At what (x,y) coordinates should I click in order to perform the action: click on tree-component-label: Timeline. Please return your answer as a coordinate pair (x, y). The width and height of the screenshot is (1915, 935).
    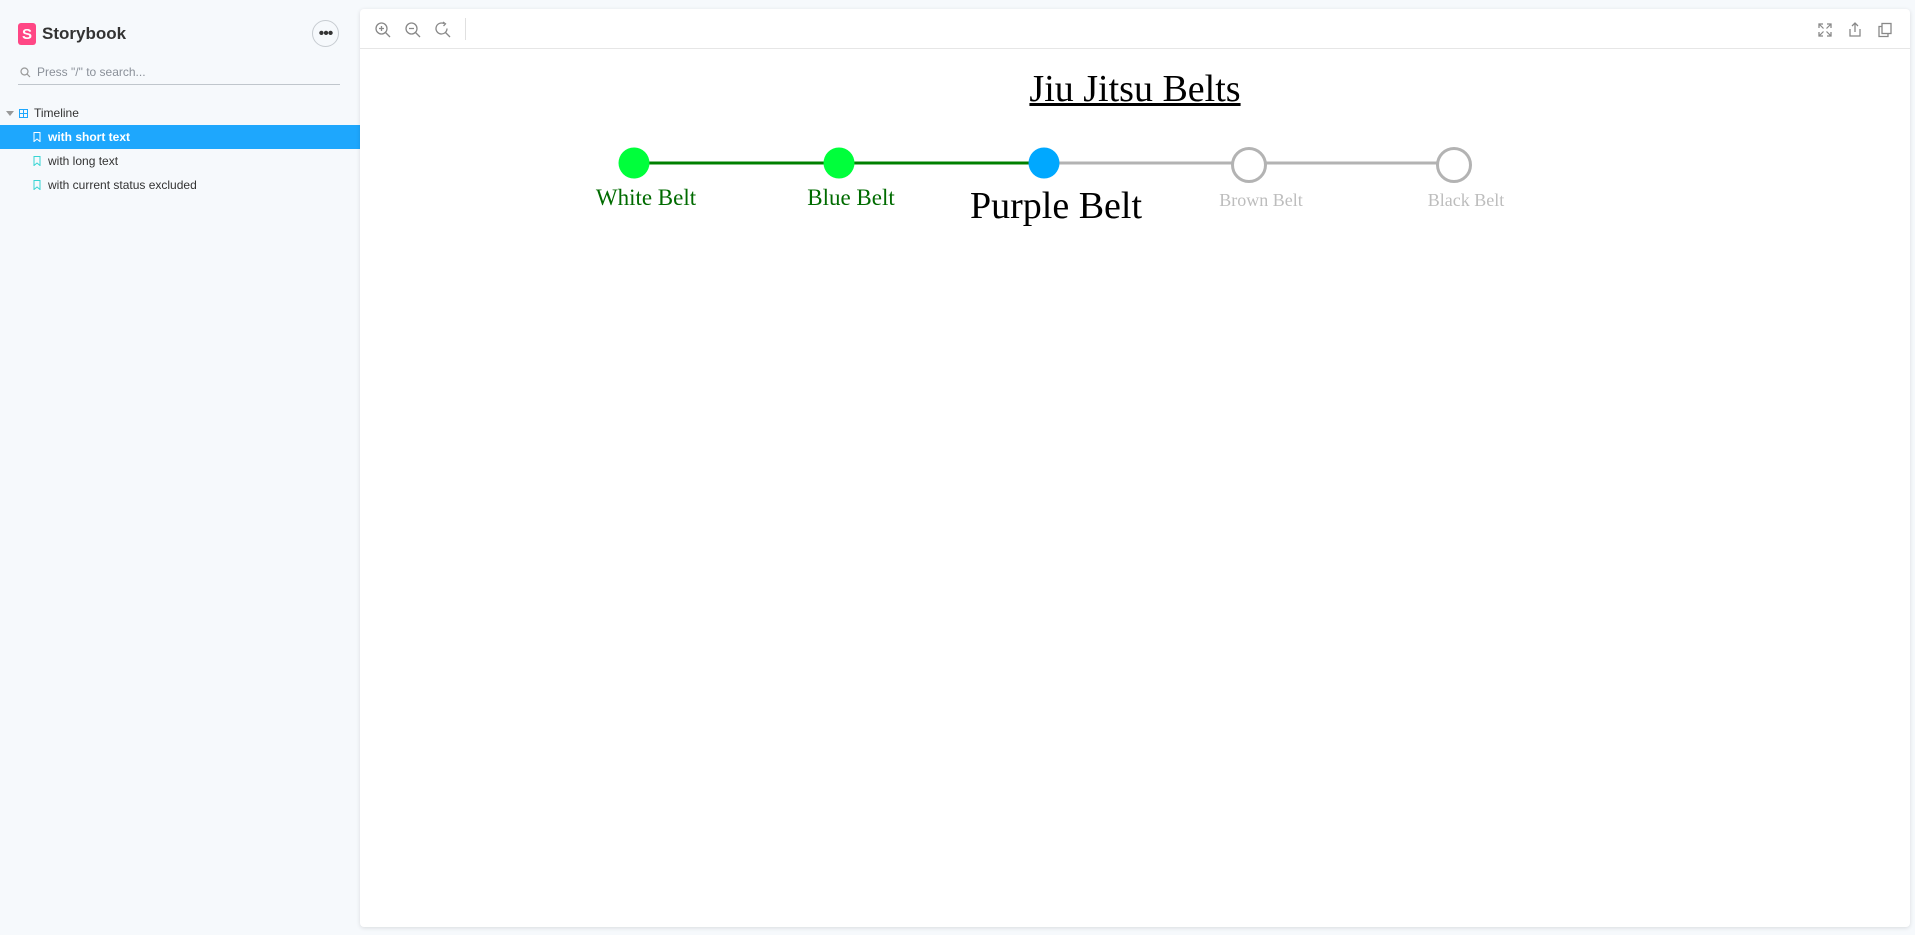
    Looking at the image, I should click on (56, 113).